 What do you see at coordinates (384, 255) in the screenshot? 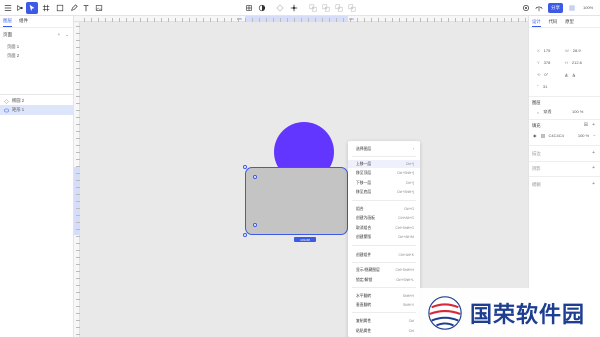
I see `menu-item-create-component: 创建组件 Ctrl+Alt+K` at bounding box center [384, 255].